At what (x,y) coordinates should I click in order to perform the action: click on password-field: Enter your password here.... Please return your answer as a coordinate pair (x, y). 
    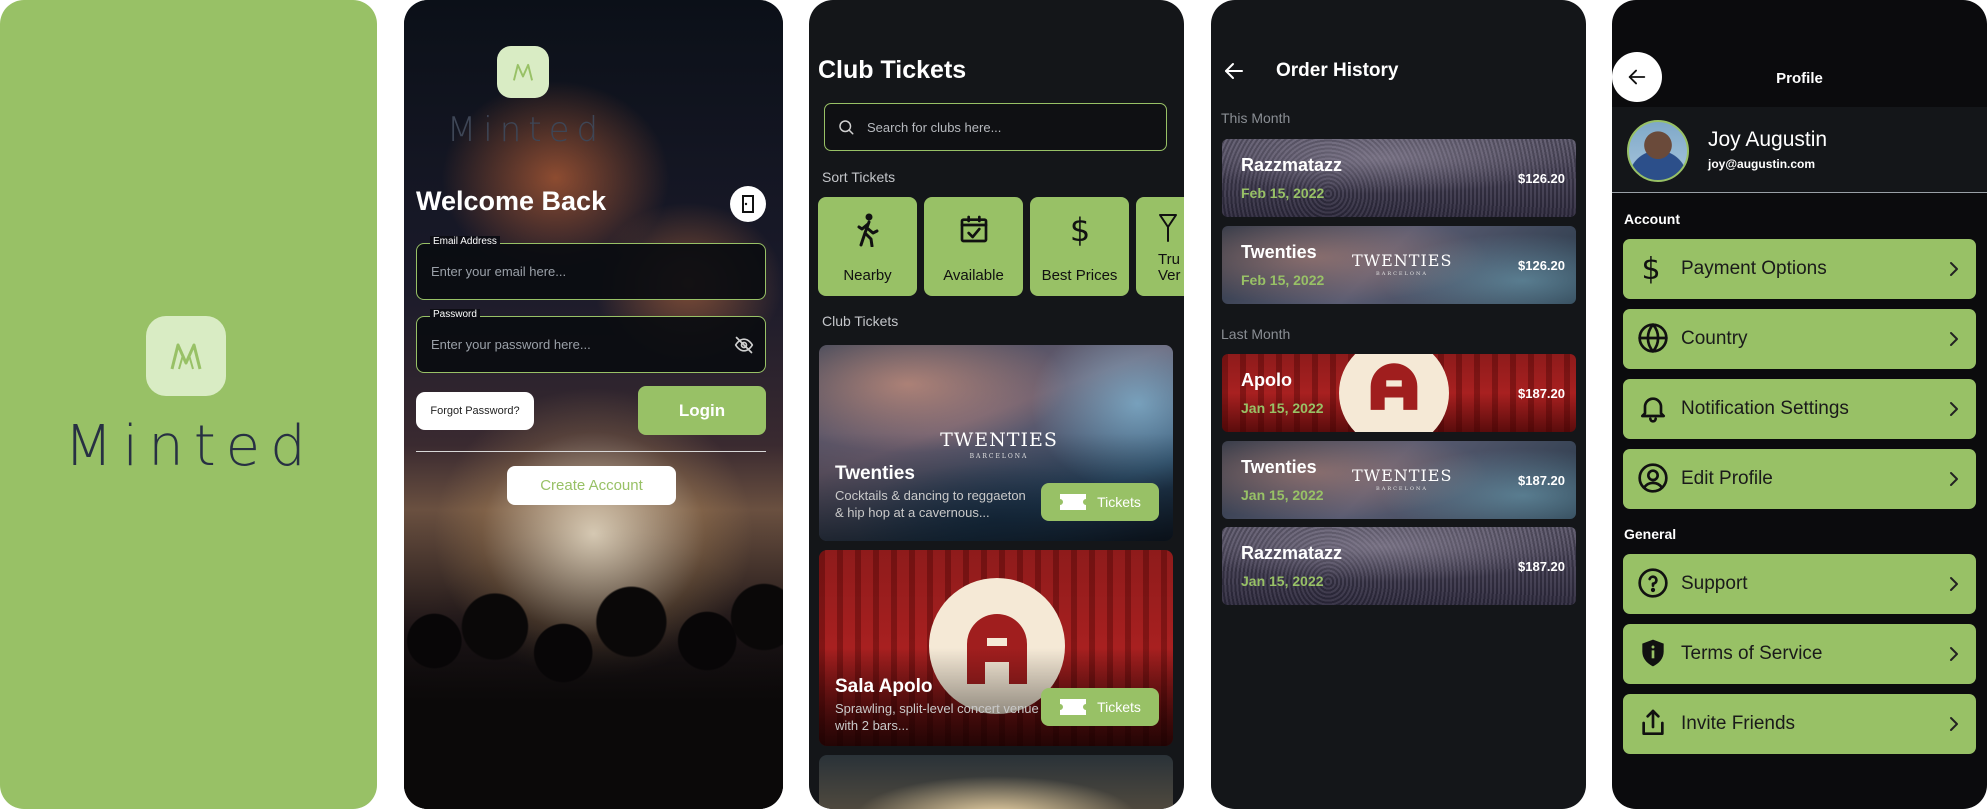
    Looking at the image, I should click on (591, 344).